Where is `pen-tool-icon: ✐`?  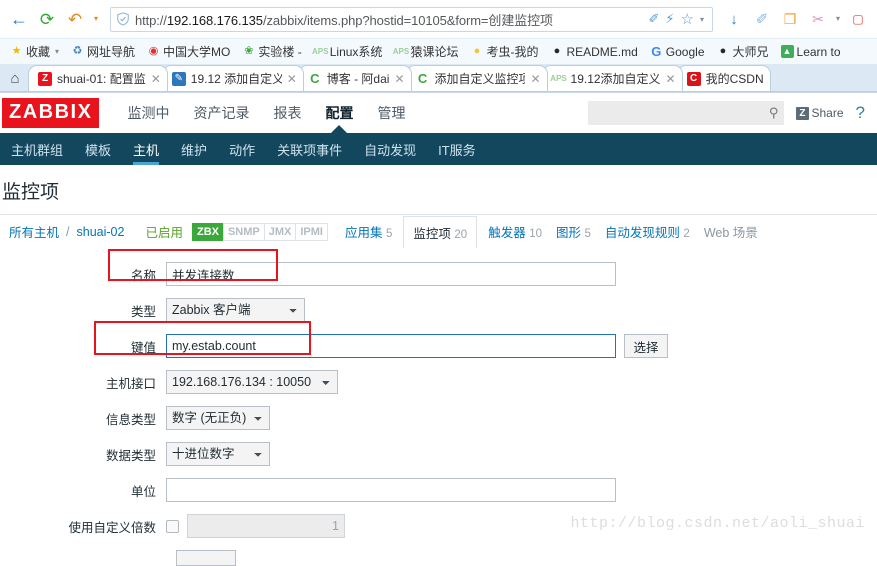 pen-tool-icon: ✐ is located at coordinates (762, 19).